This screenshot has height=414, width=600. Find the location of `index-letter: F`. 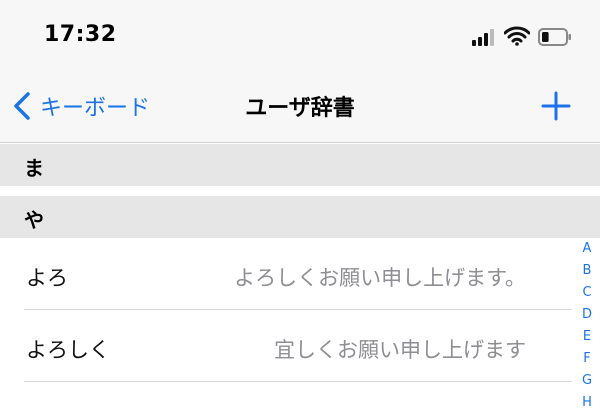

index-letter: F is located at coordinates (587, 359).